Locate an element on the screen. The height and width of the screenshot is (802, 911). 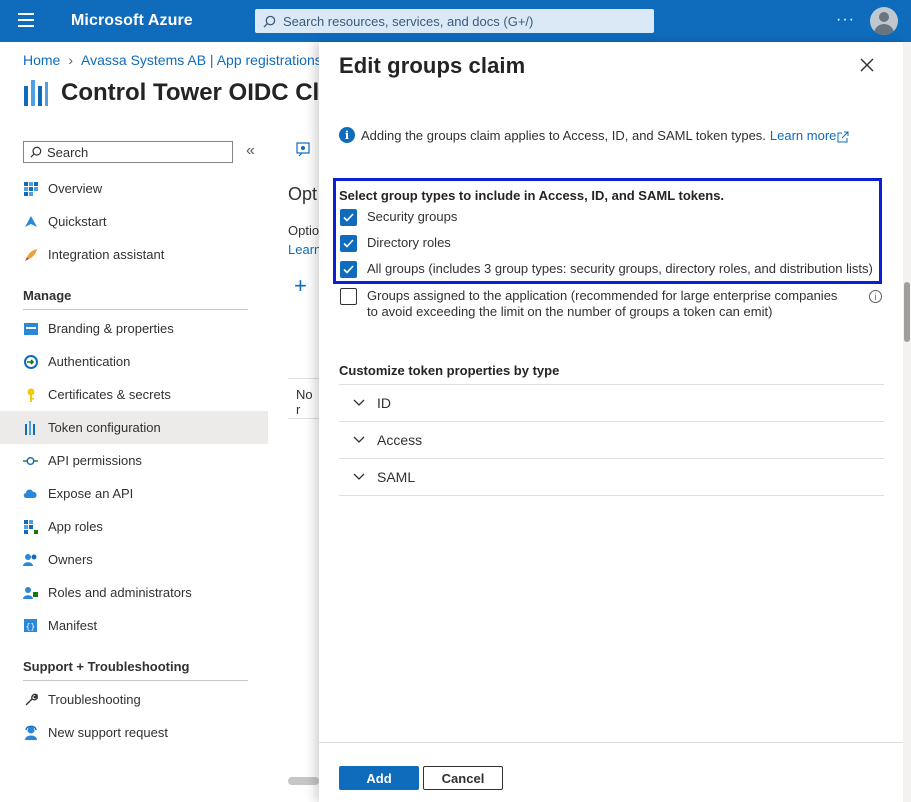
security-groups-checkbox-row: Security groups is located at coordinates (398, 217).